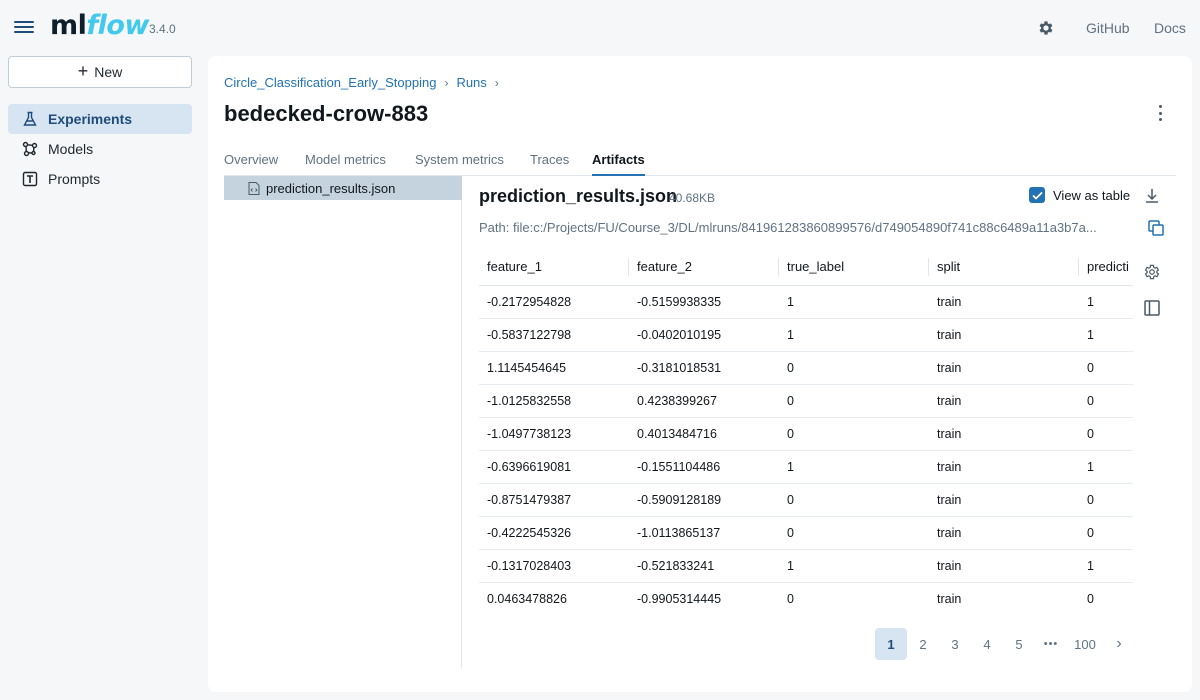  Describe the element at coordinates (806, 533) in the screenshot. I see `table-row: -0.4222545326 -1.0113865137 0 train 0` at that location.